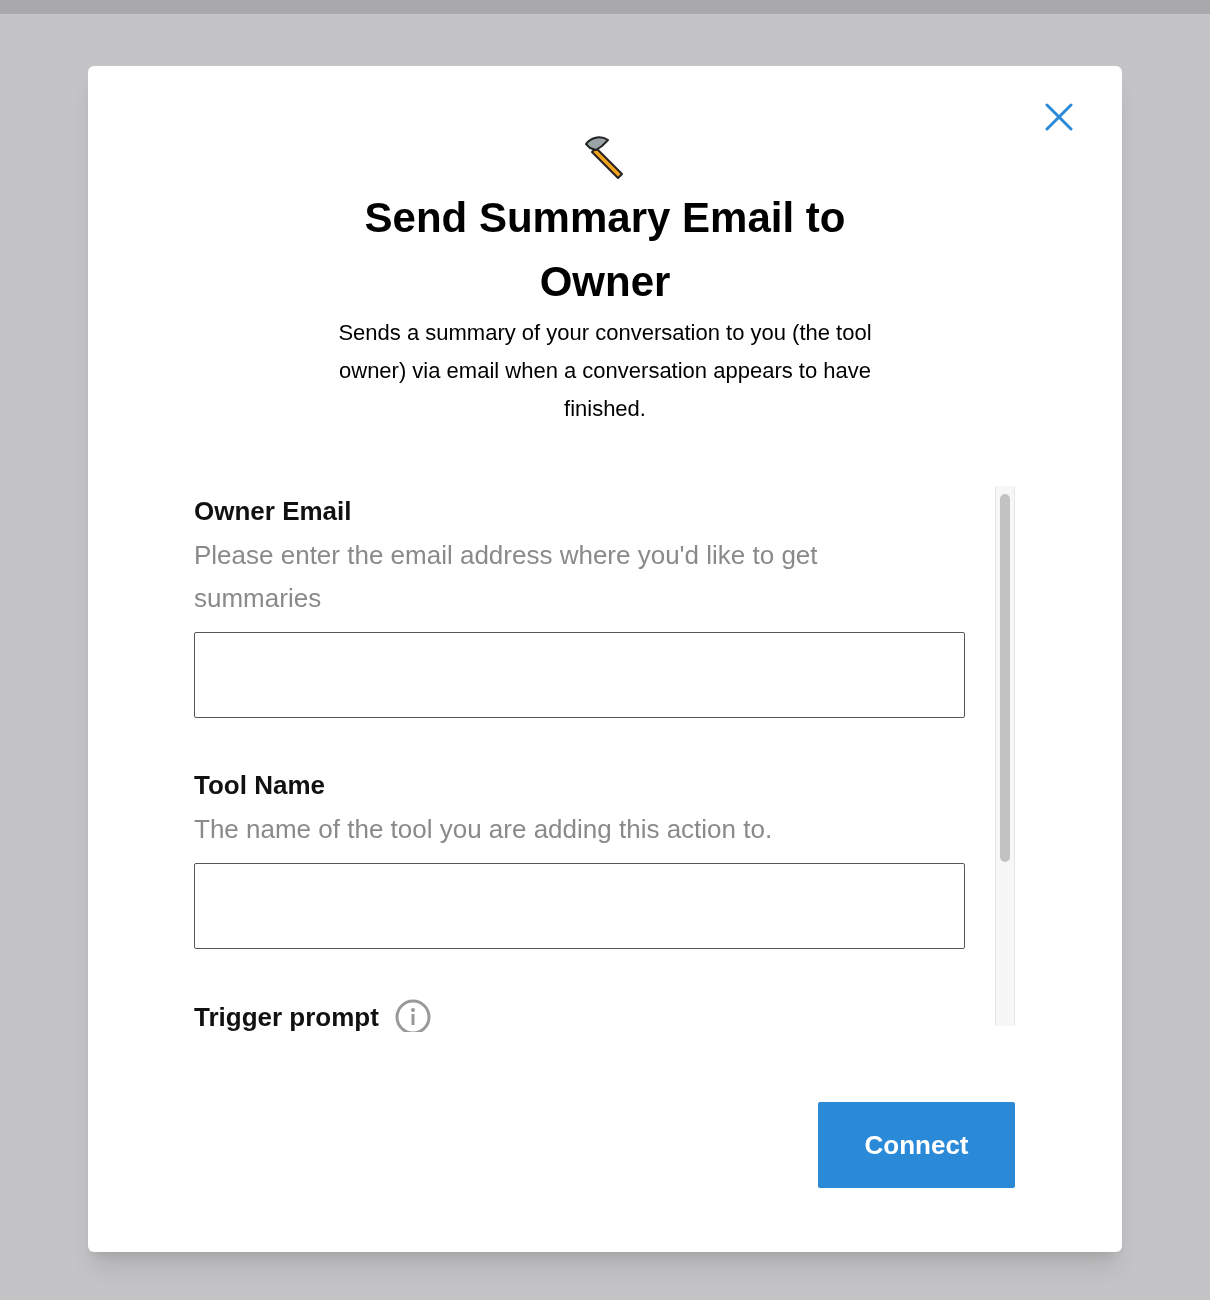 This screenshot has height=1300, width=1210. What do you see at coordinates (916, 1145) in the screenshot?
I see `connect-button: Connect` at bounding box center [916, 1145].